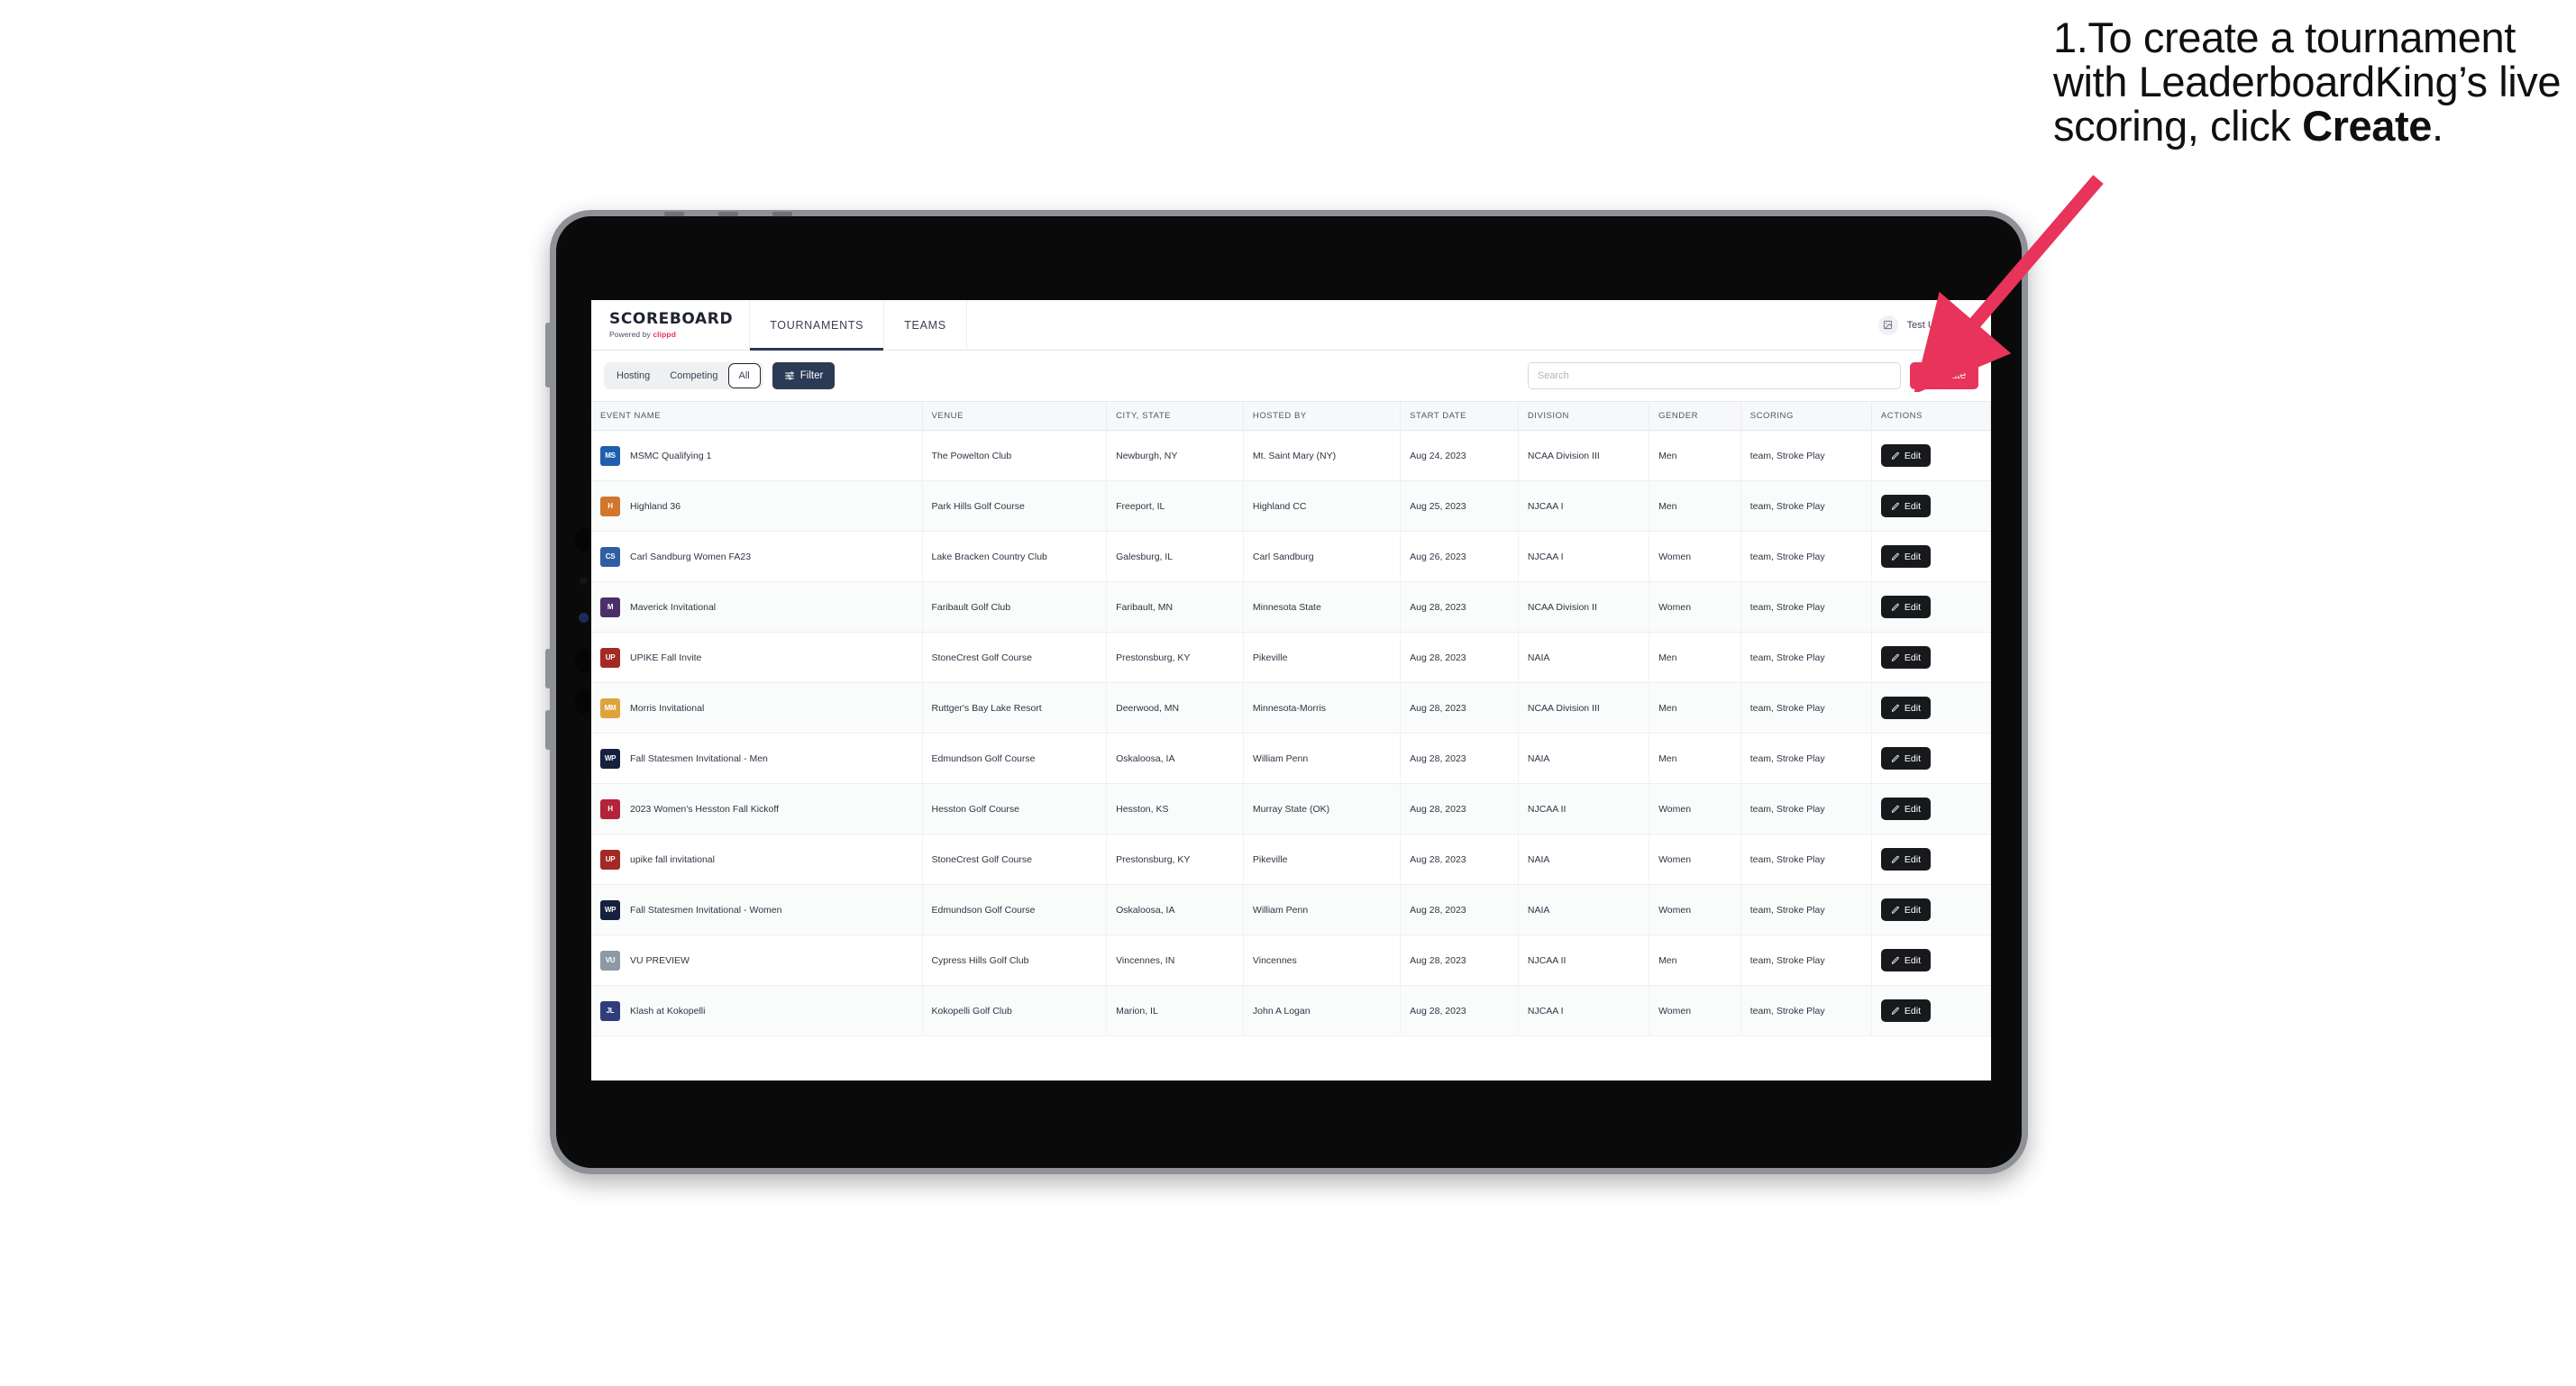  I want to click on filter-button-label: Filter, so click(811, 375).